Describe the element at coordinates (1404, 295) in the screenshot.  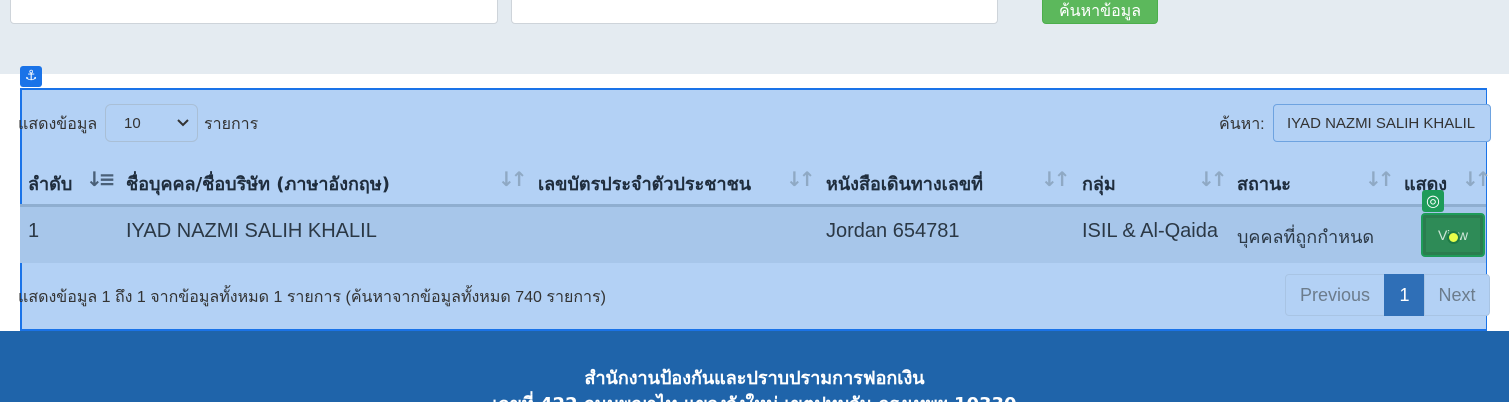
I see `pagination-page-1: 1` at that location.